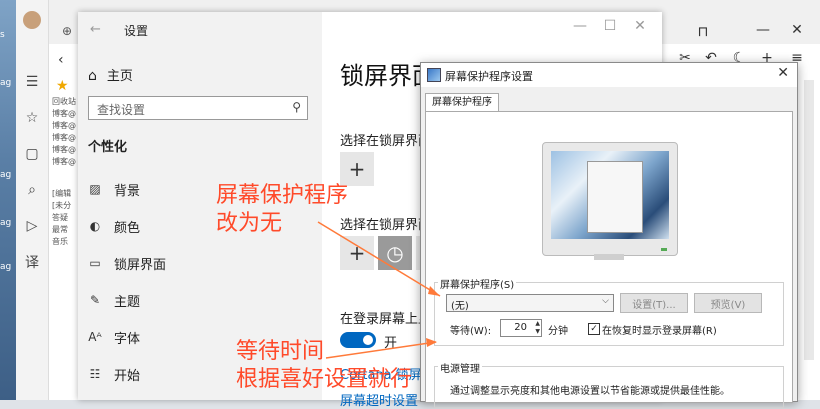 This screenshot has height=409, width=820. What do you see at coordinates (282, 210) in the screenshot?
I see `annotation-screensaver: 屏幕保护程序 改为无` at bounding box center [282, 210].